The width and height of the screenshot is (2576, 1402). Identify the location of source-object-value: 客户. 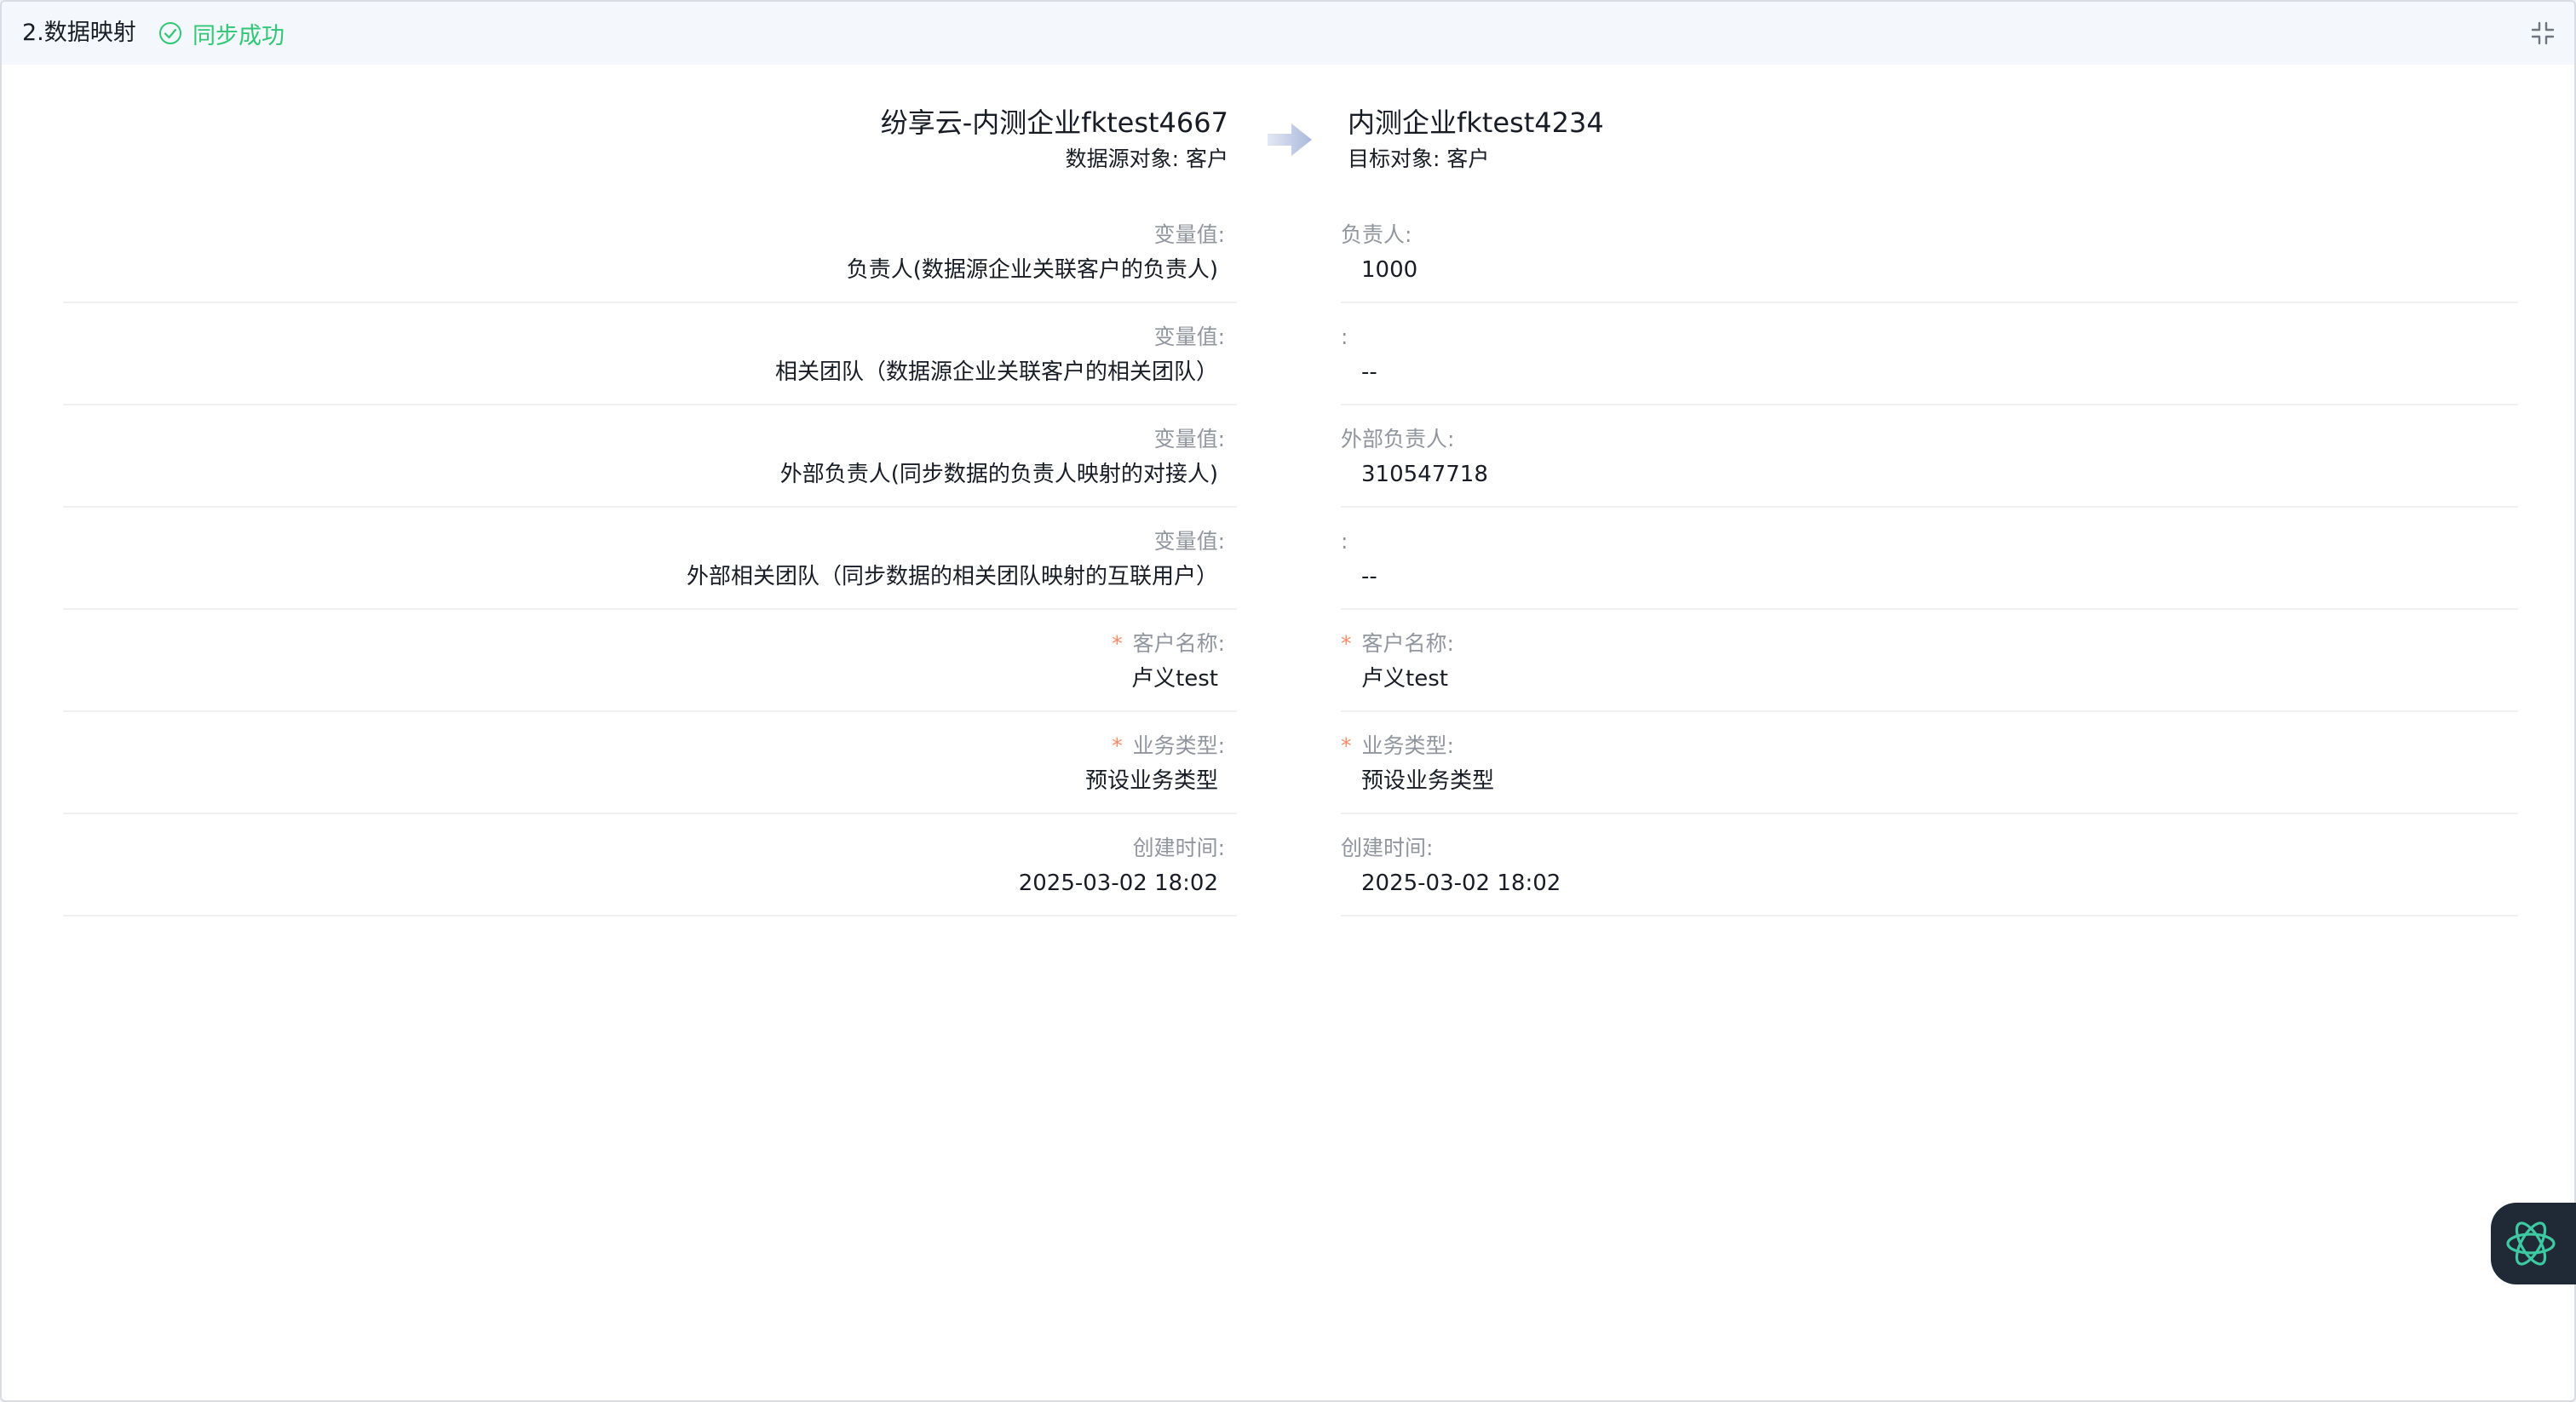
(1207, 159).